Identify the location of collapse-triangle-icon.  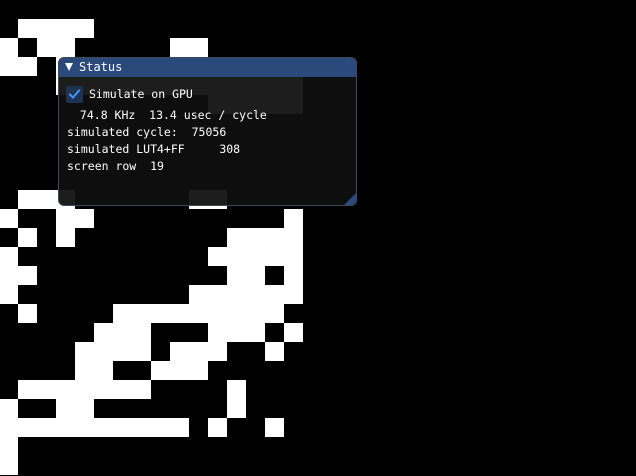
(69, 67).